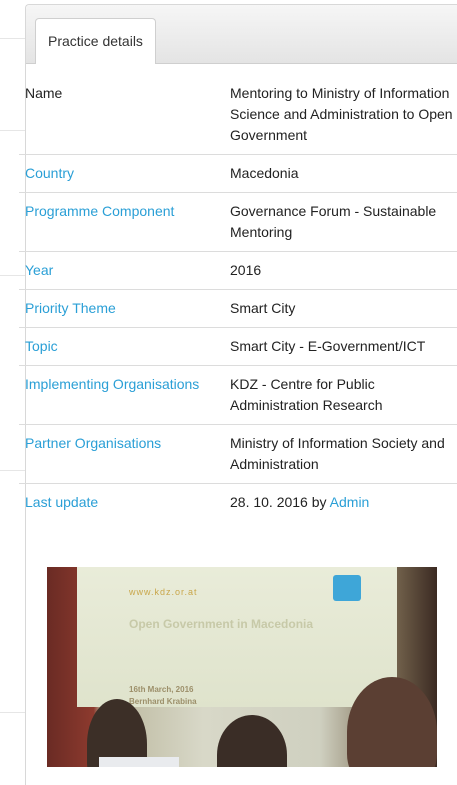 The image size is (457, 785). I want to click on row-value-country: Macedonia, so click(340, 173).